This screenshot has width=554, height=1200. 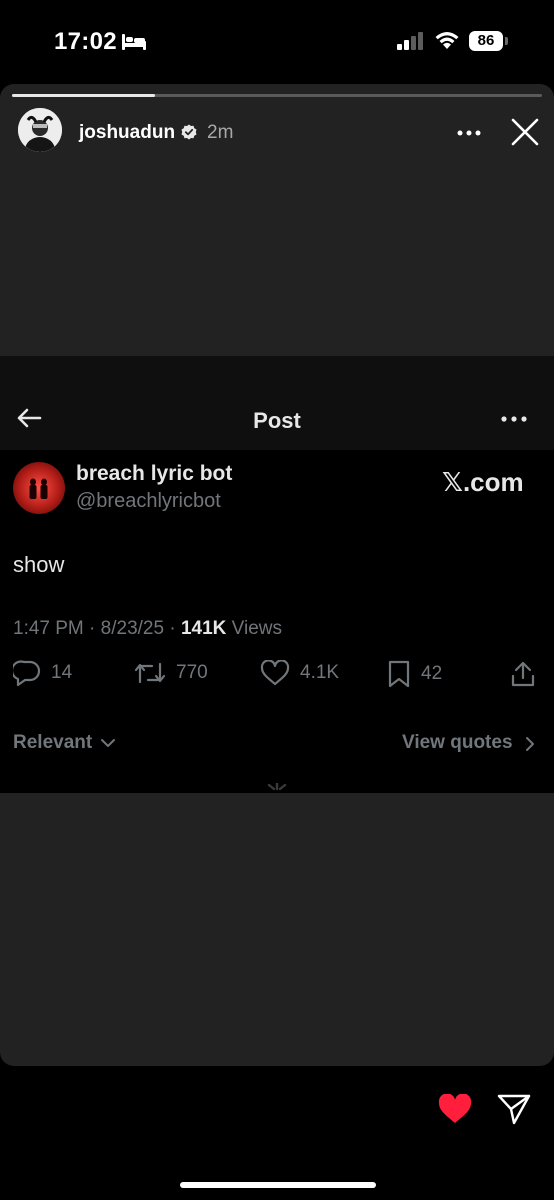 I want to click on x-logo-text: .com, so click(x=493, y=482).